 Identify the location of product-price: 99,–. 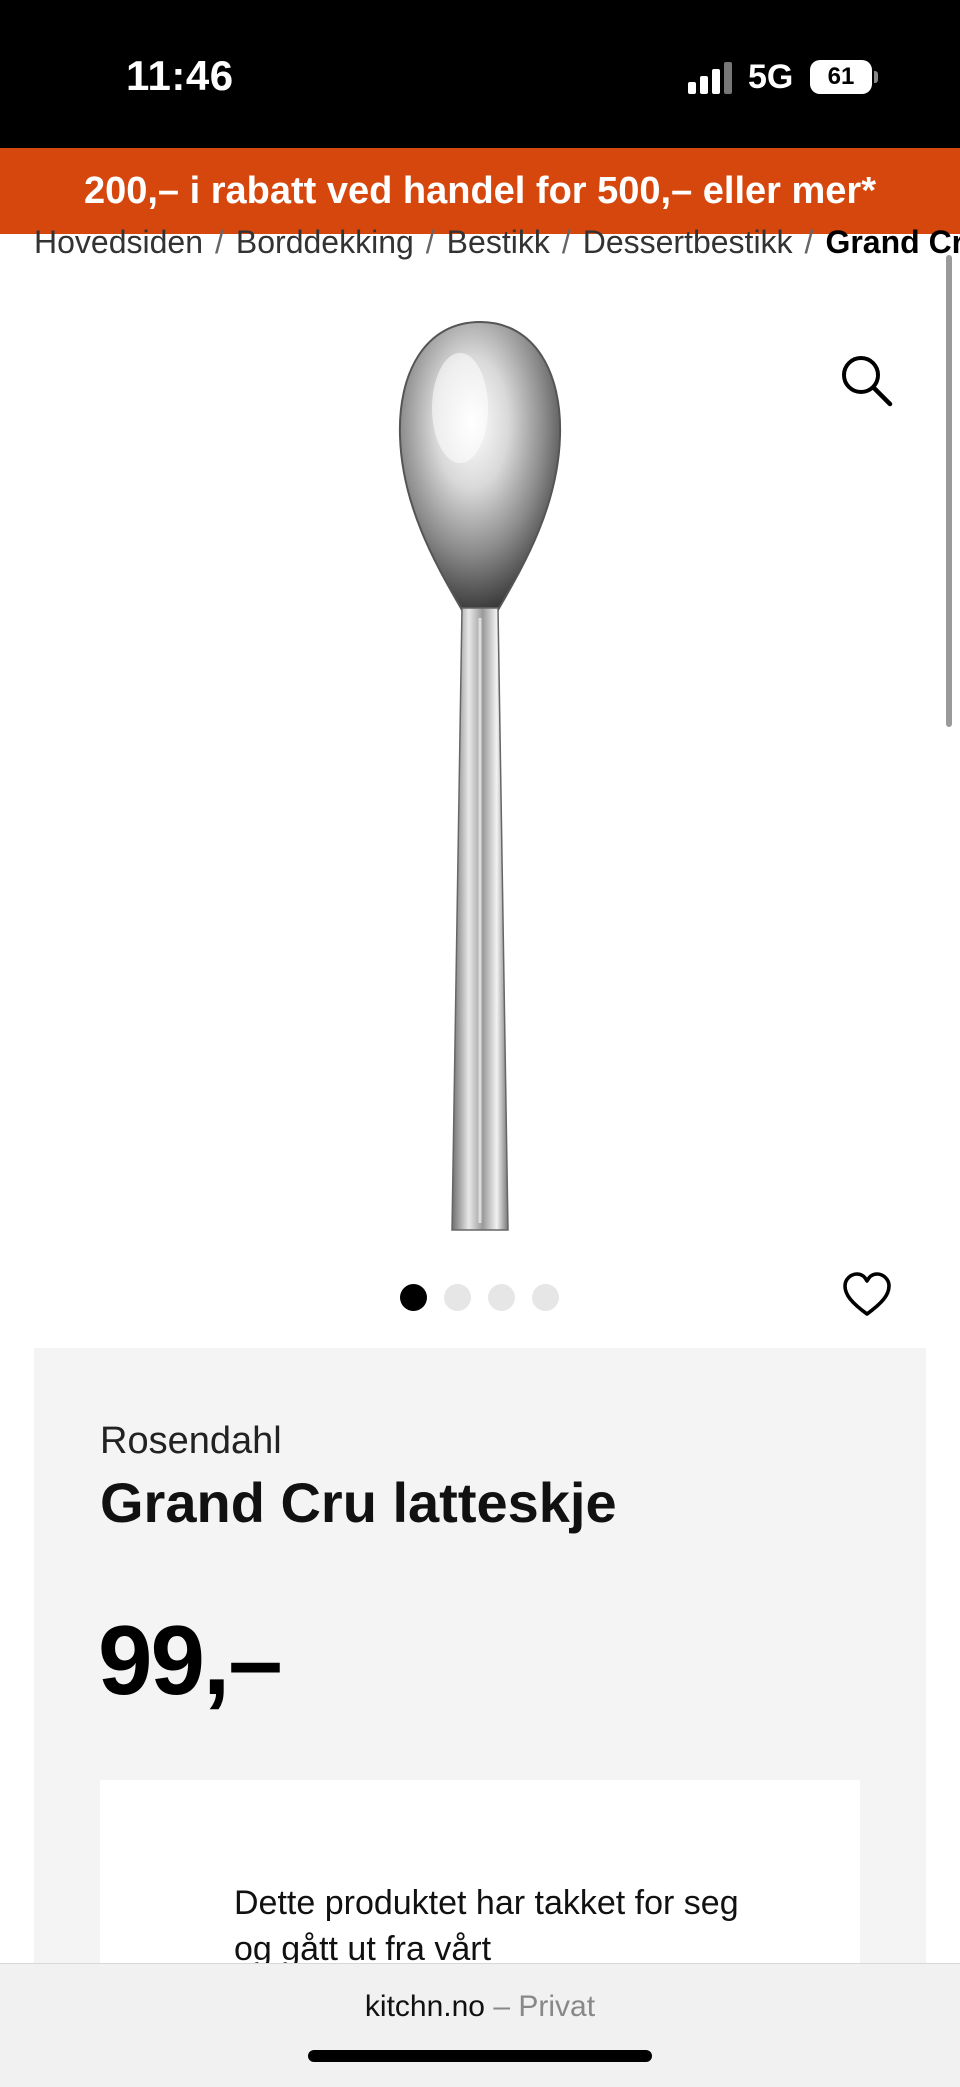
(190, 1660).